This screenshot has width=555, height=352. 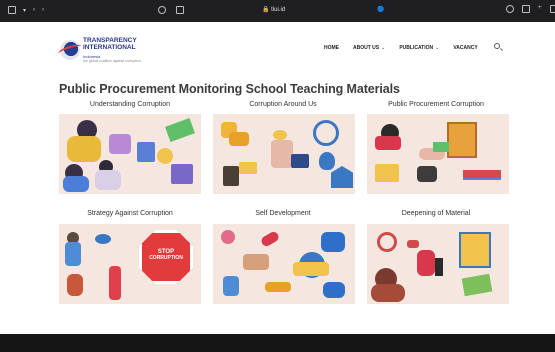 I want to click on nav-publication: PUBLICATION ⌄, so click(x=419, y=48).